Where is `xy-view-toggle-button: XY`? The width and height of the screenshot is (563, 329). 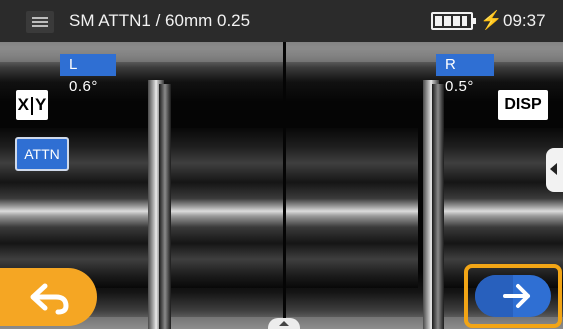
xy-view-toggle-button: XY is located at coordinates (32, 105).